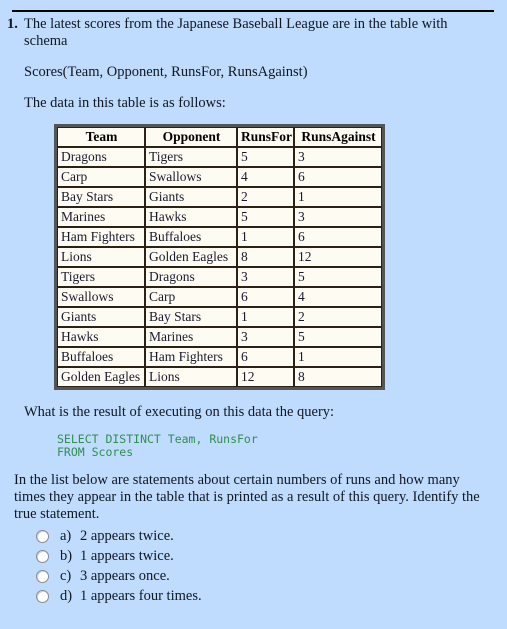  I want to click on cell-team: Carp, so click(101, 177).